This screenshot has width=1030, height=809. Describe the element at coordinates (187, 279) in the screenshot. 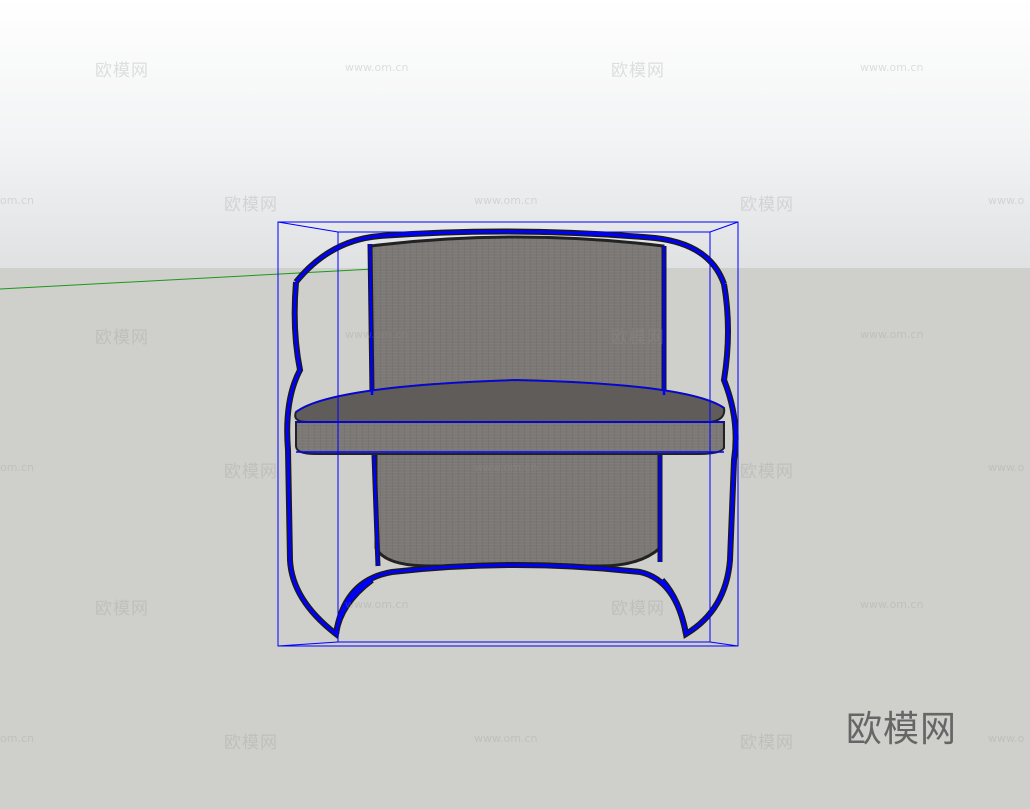

I see `green-axis-line` at that location.